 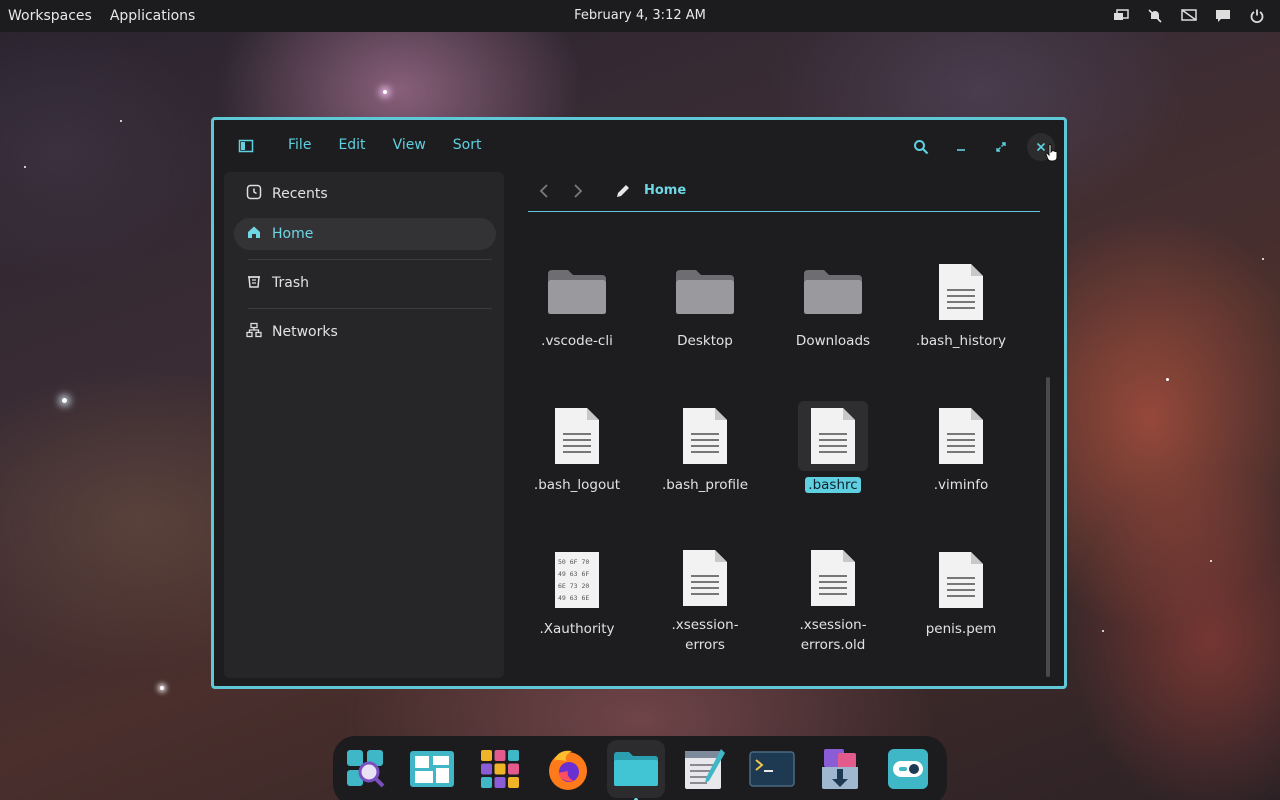 What do you see at coordinates (299, 145) in the screenshot?
I see `file-menu: File` at bounding box center [299, 145].